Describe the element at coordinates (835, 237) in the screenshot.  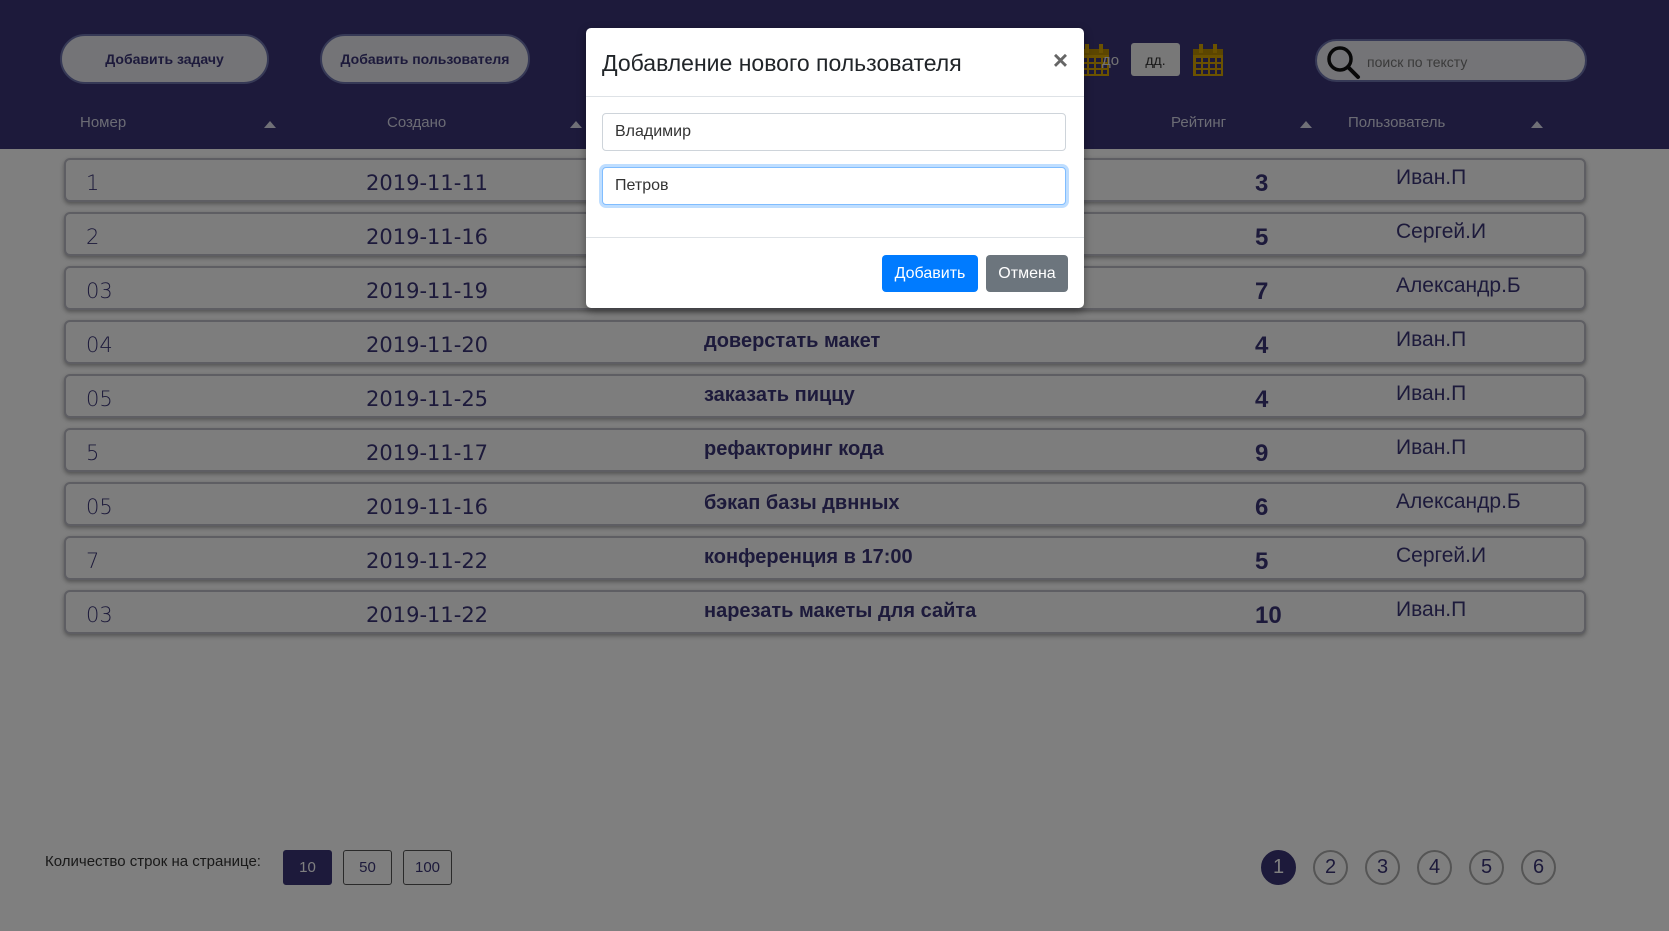
I see `modal-footer-divider` at that location.